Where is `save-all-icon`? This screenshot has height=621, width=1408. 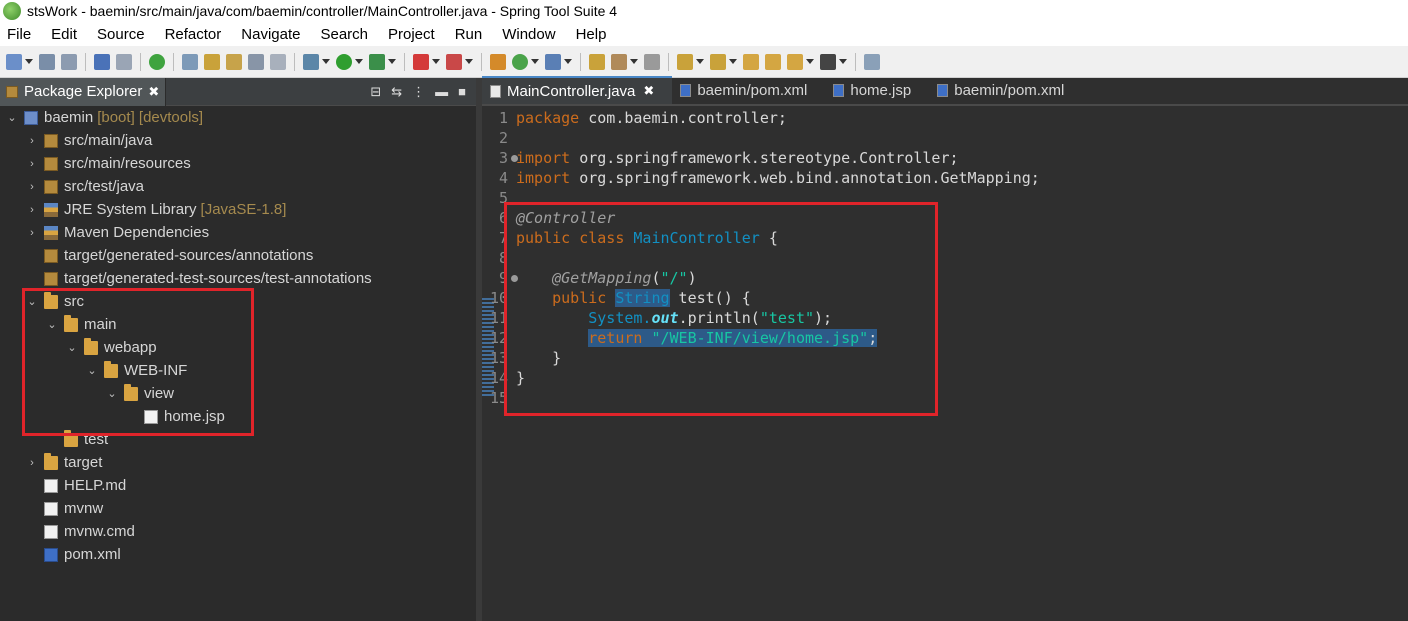 save-all-icon is located at coordinates (69, 61).